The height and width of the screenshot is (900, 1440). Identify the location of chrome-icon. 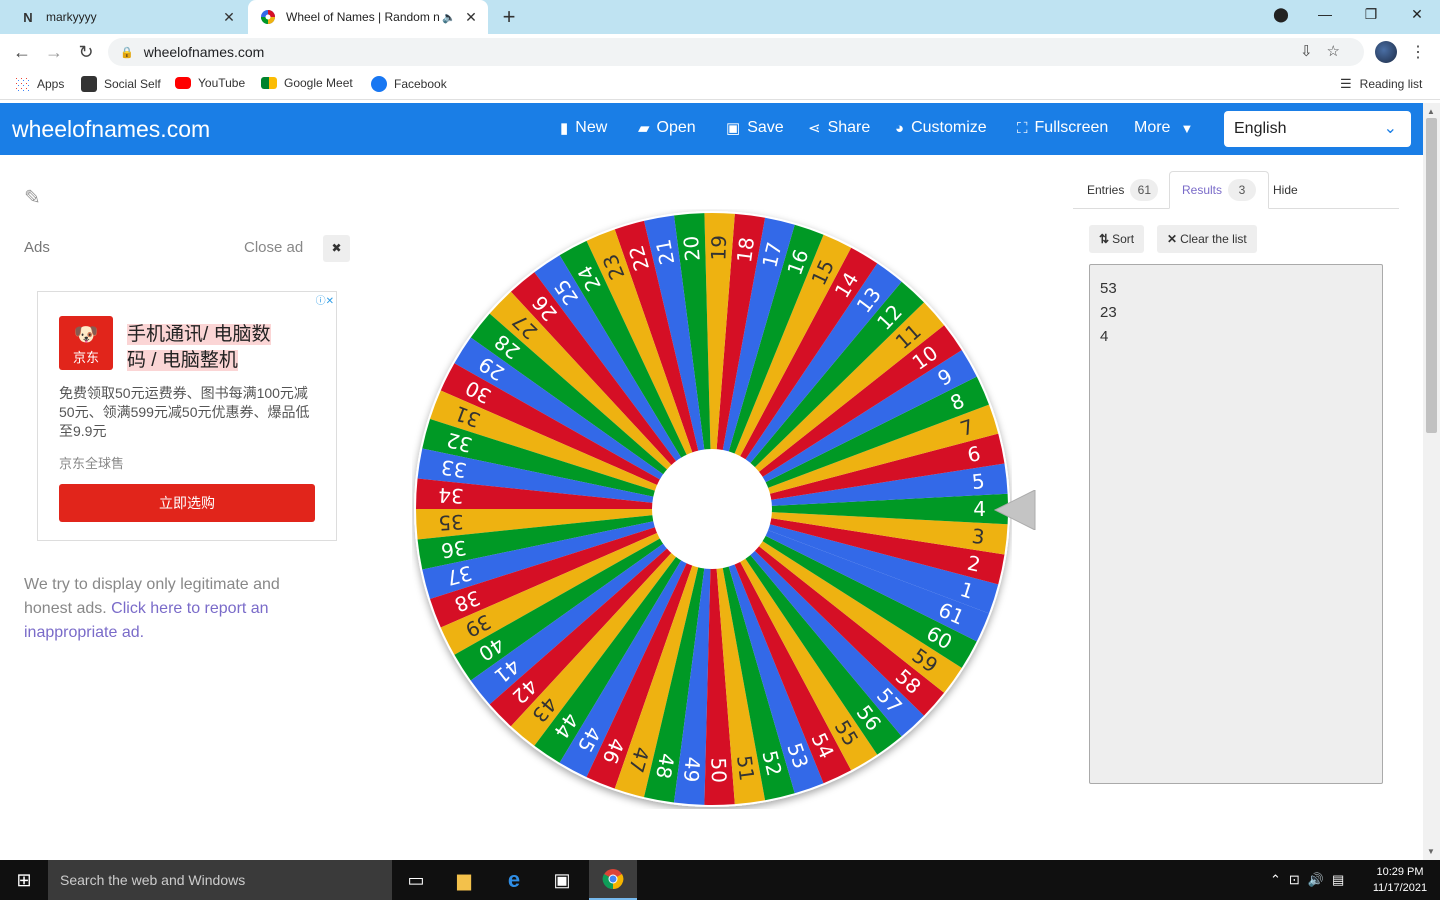
(613, 880).